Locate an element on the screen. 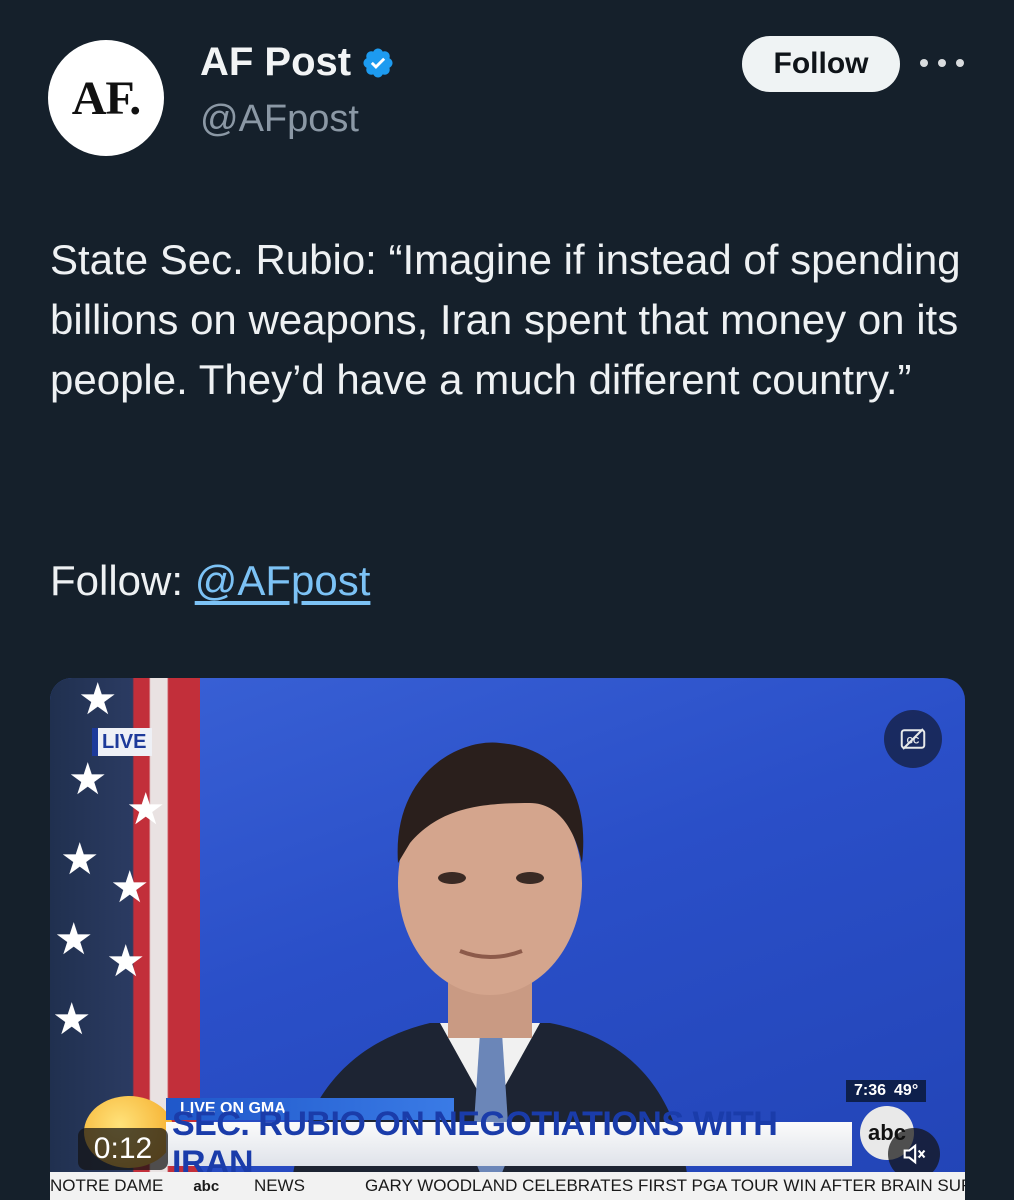 This screenshot has width=1014, height=1200. closed-captions-icon: CC is located at coordinates (913, 739).